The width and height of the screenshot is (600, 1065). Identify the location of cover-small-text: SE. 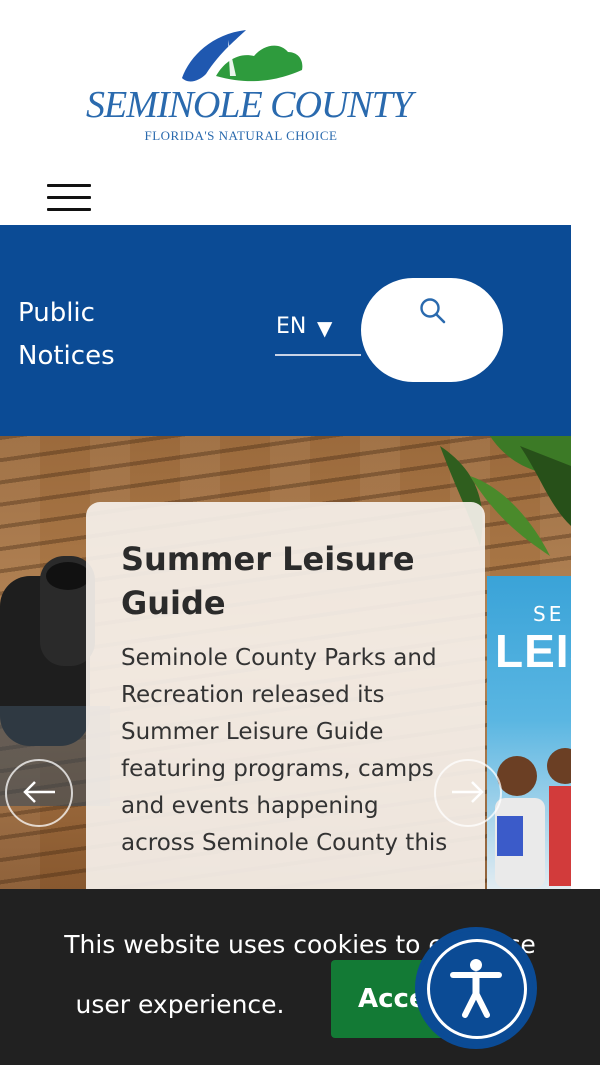
(549, 614).